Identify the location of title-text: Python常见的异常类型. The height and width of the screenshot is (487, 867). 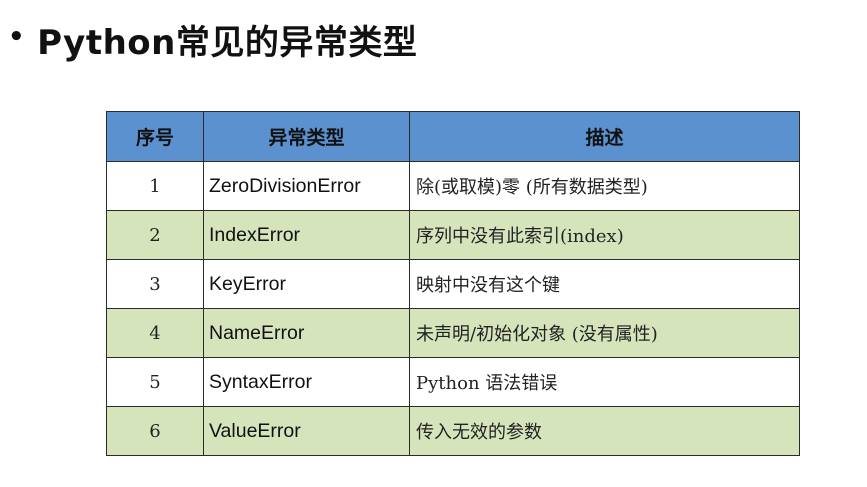
(227, 42).